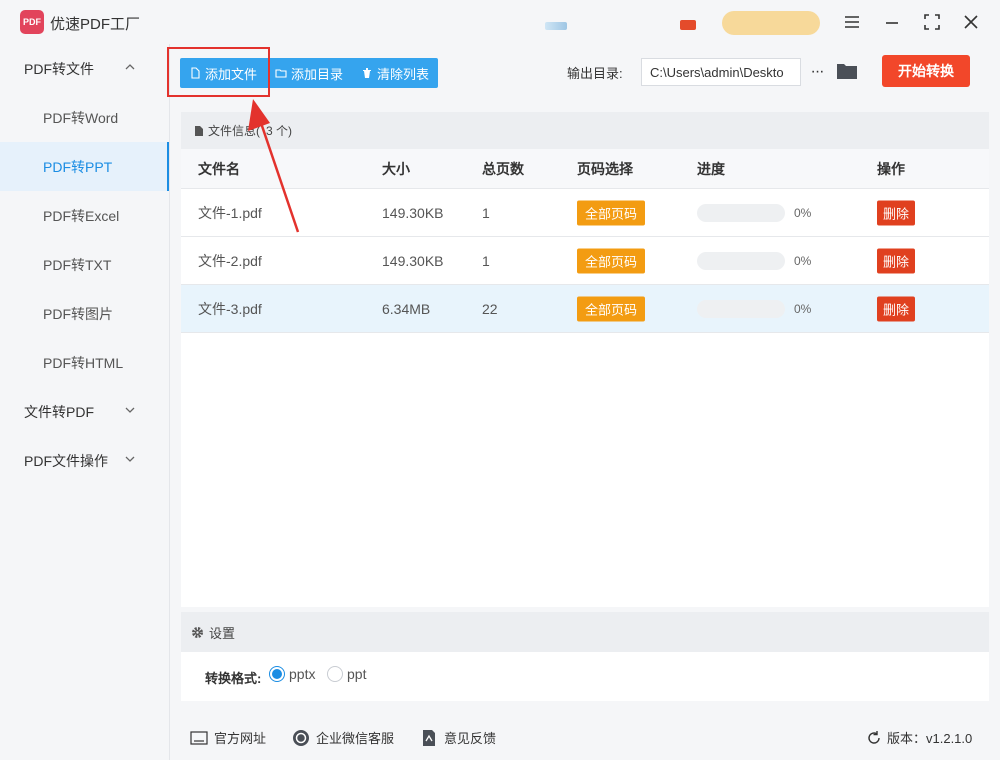  What do you see at coordinates (230, 308) in the screenshot?
I see `file-name: 文件-3.pdf` at bounding box center [230, 308].